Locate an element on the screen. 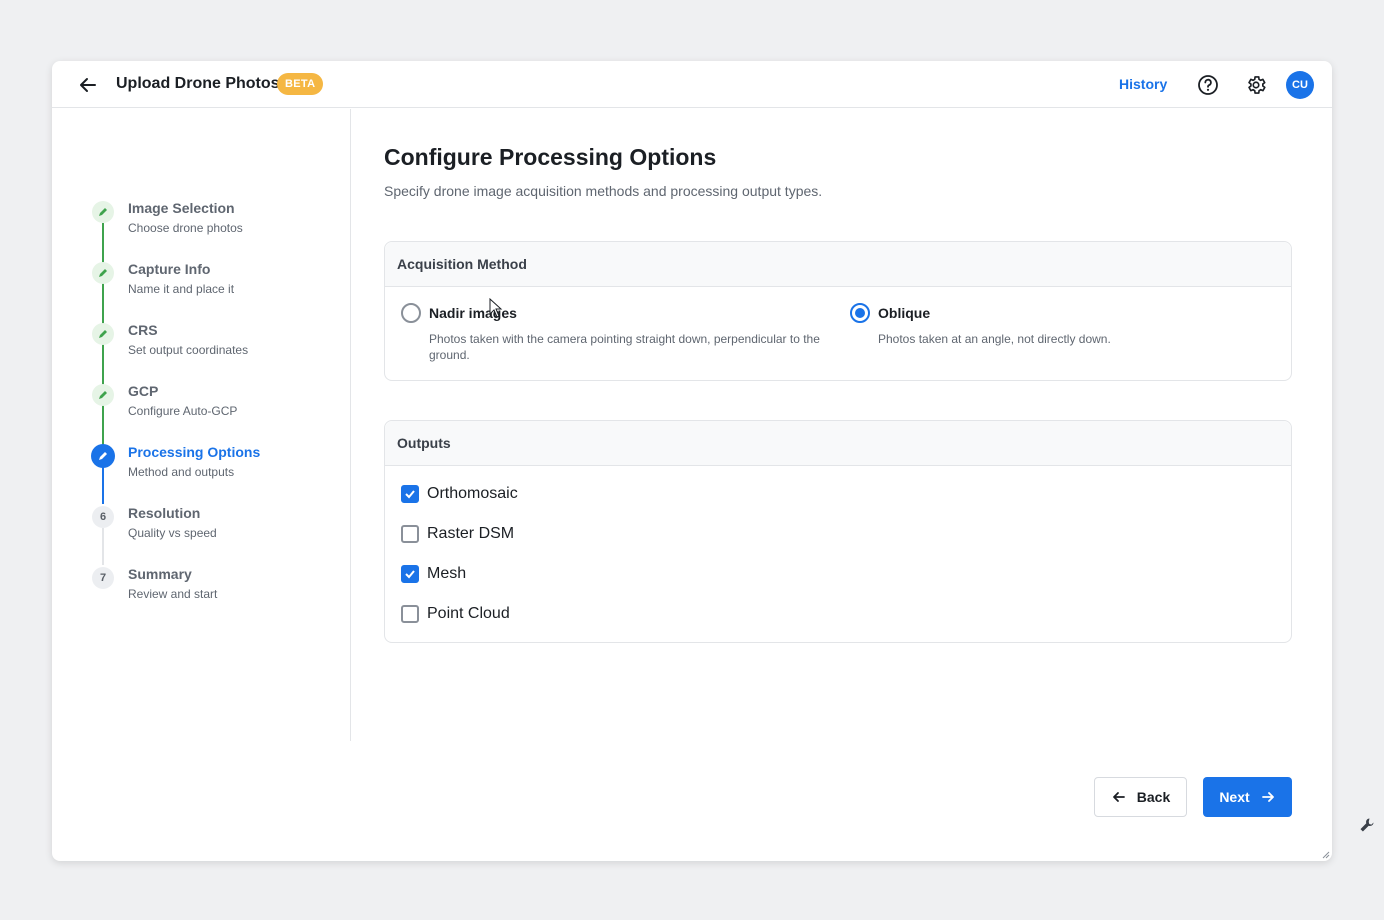 This screenshot has height=920, width=1384. mesh-checkbox is located at coordinates (410, 574).